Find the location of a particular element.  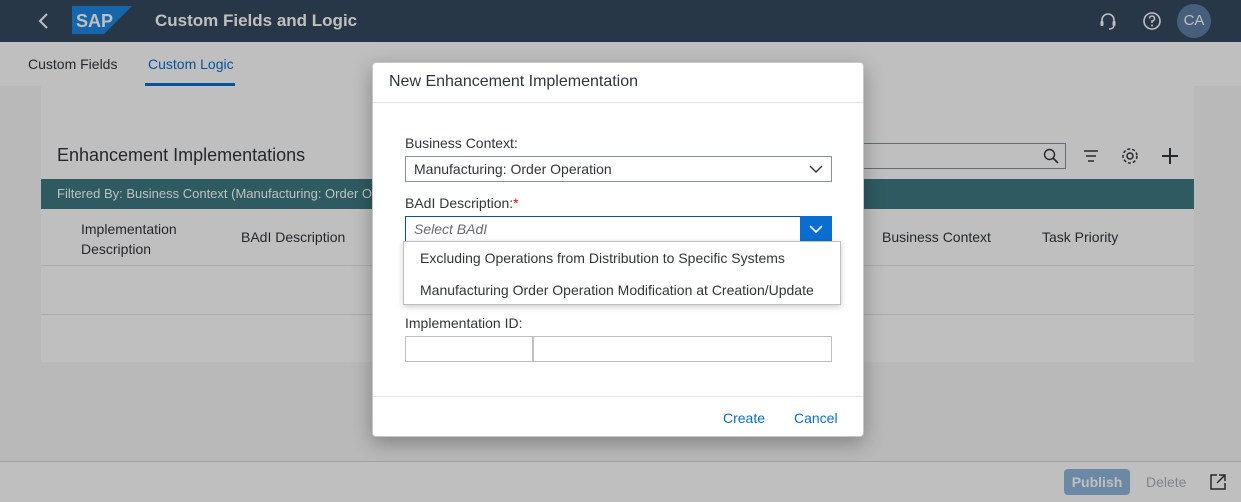

dialog-title: New Enhancement Implementation is located at coordinates (514, 81).